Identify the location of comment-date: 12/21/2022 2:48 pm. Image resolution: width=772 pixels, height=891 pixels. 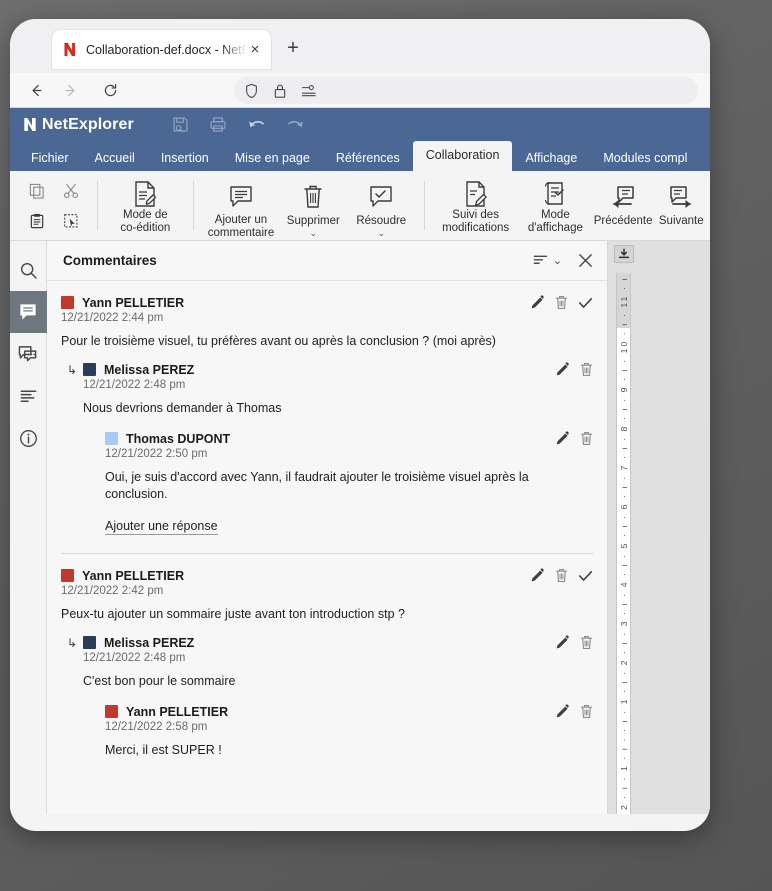
(134, 385).